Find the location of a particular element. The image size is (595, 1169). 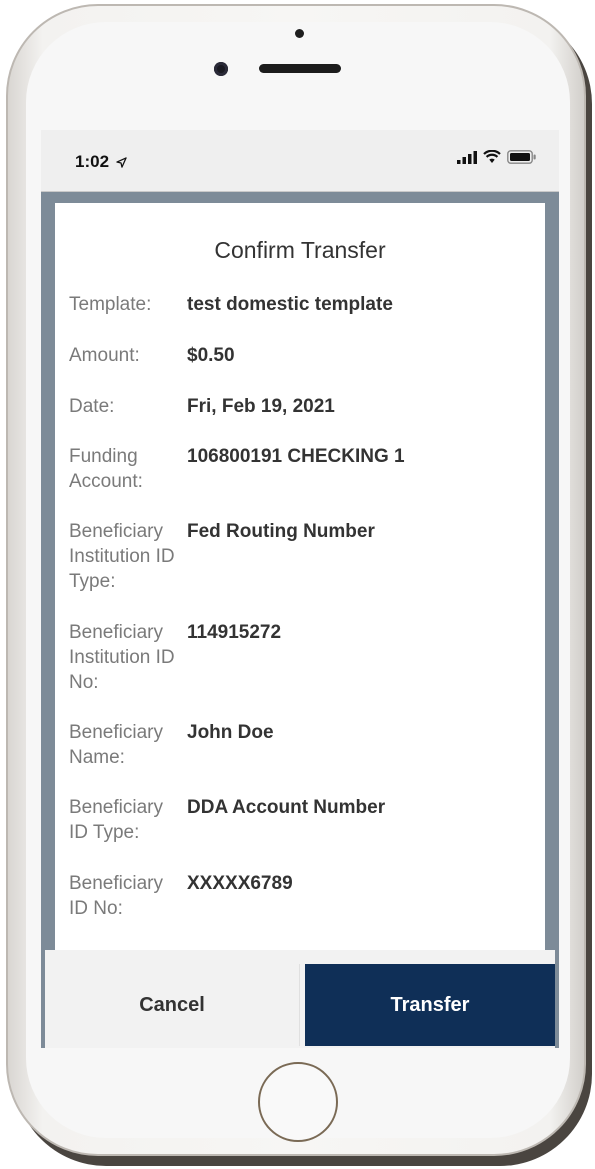

detail-row-beneficiary-institution-id-no: Beneficiary Institution ID No: 114915272 is located at coordinates (304, 657).